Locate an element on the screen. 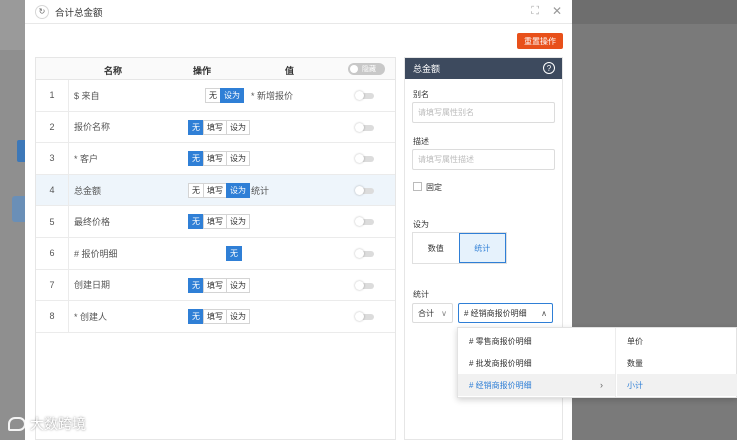  setas-options: 数值 统计 is located at coordinates (459, 248).